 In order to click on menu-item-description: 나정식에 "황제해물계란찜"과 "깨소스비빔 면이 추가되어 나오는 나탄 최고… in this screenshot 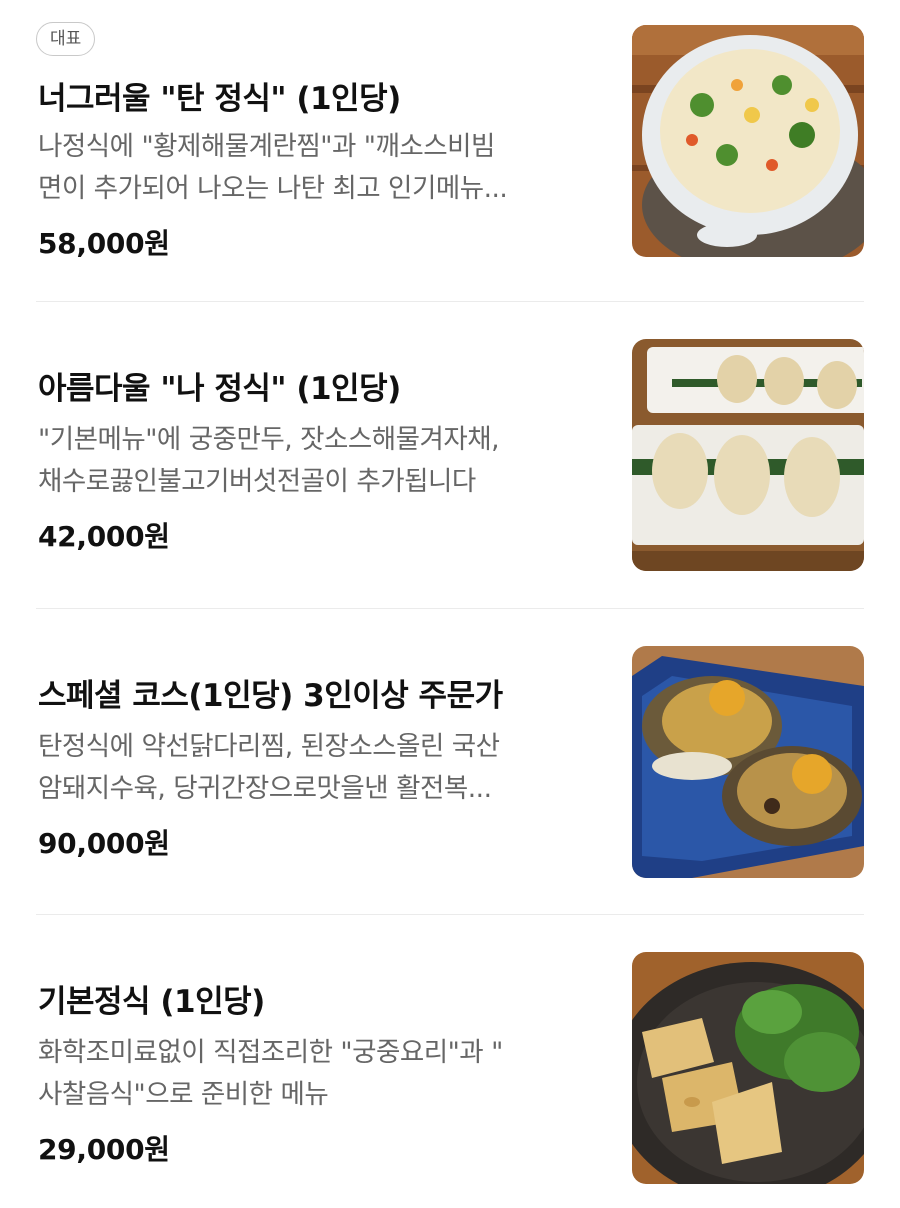, I will do `click(273, 167)`.